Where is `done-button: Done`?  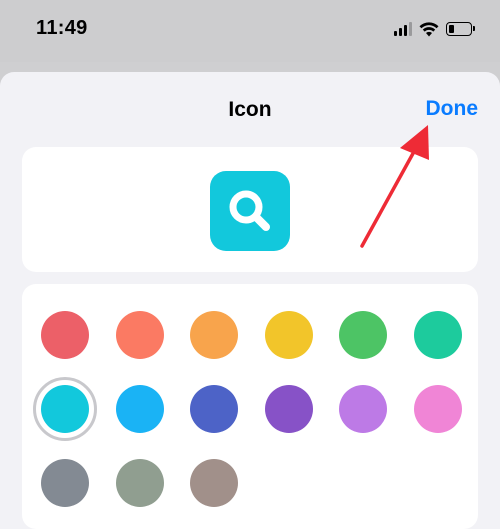 done-button: Done is located at coordinates (452, 109).